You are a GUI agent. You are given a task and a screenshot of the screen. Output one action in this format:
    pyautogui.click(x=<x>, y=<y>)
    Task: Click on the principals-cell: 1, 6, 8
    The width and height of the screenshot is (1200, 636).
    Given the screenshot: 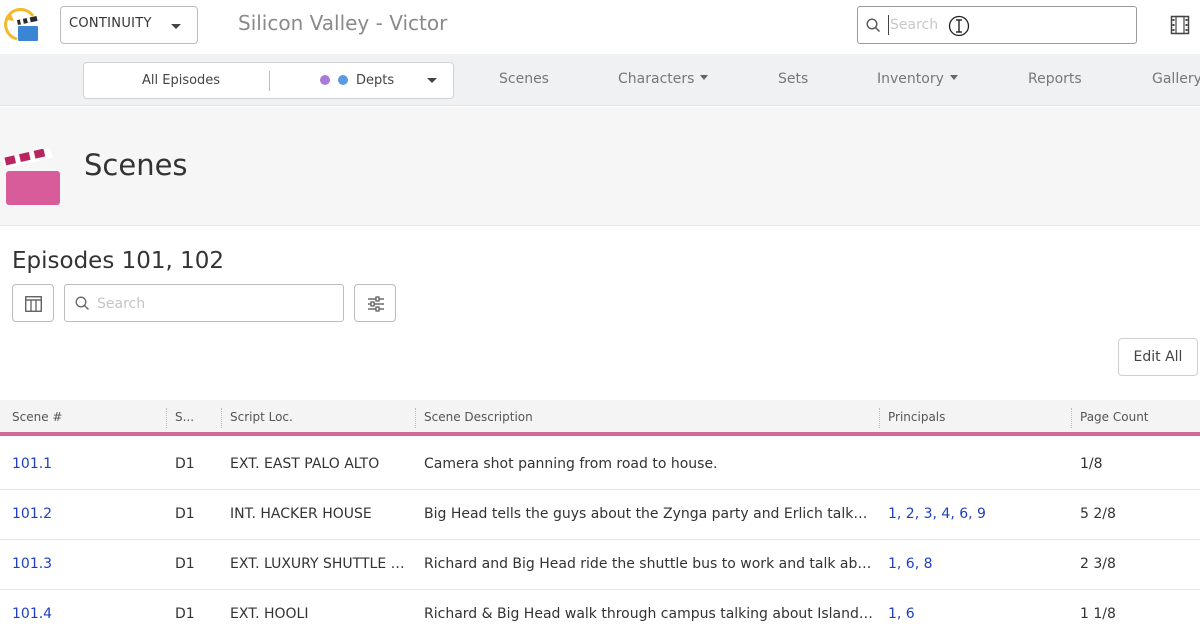 What is the action you would take?
    pyautogui.click(x=978, y=564)
    